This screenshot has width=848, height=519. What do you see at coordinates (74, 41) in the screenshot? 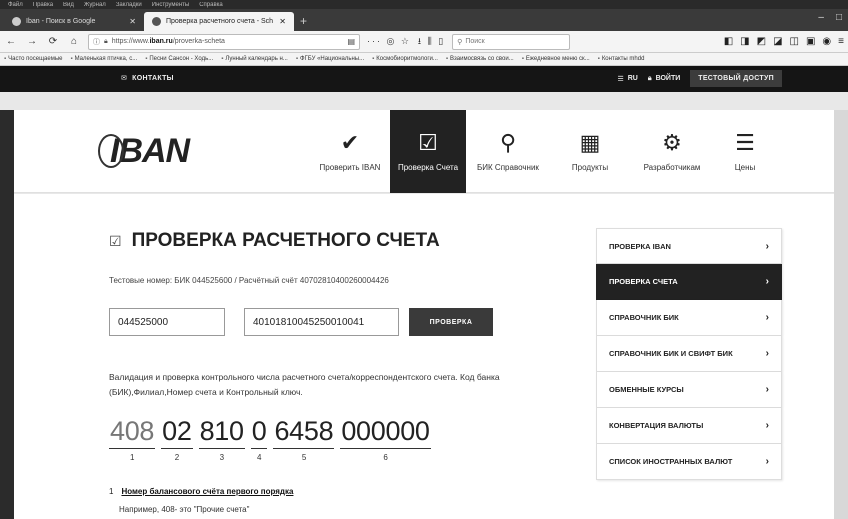
I see `home-icon: ⌂` at bounding box center [74, 41].